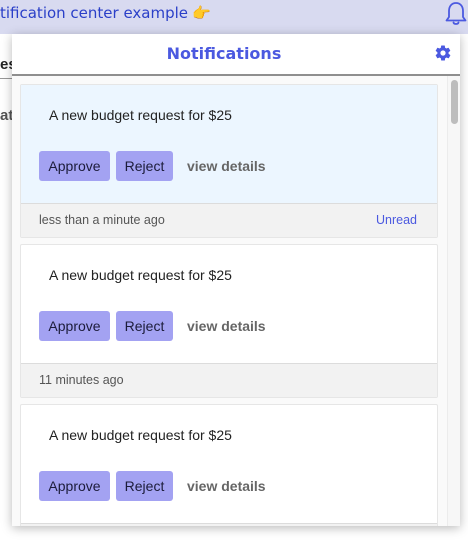  Describe the element at coordinates (6, 78) in the screenshot. I see `background-divider` at that location.